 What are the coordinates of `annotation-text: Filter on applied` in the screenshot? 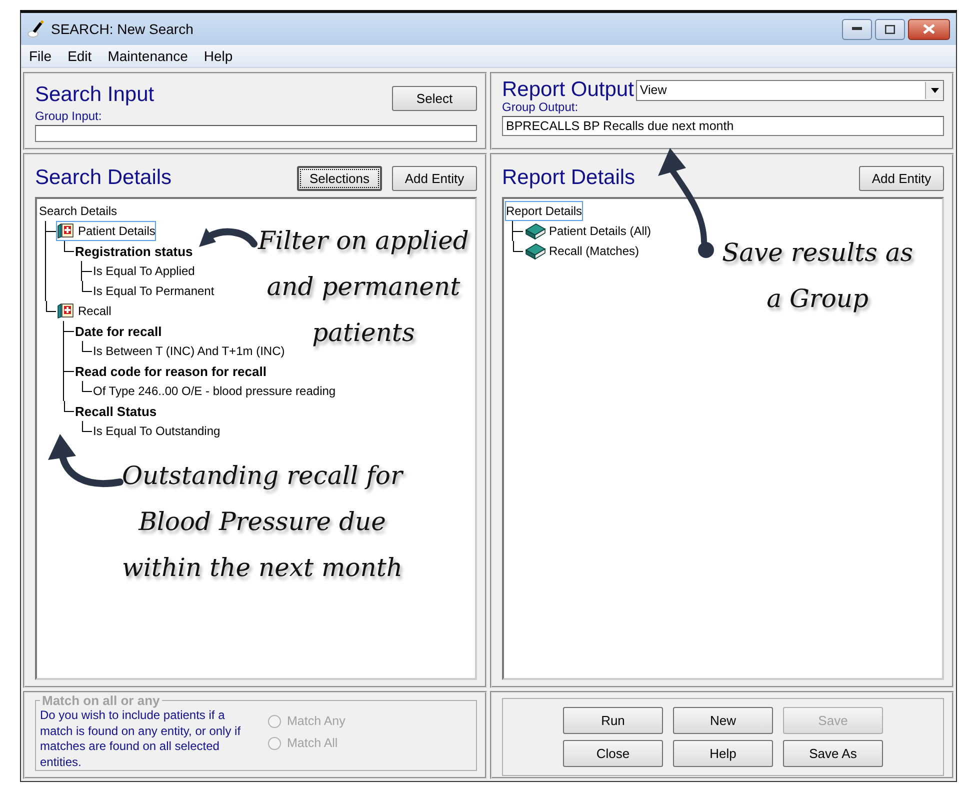 It's located at (363, 240).